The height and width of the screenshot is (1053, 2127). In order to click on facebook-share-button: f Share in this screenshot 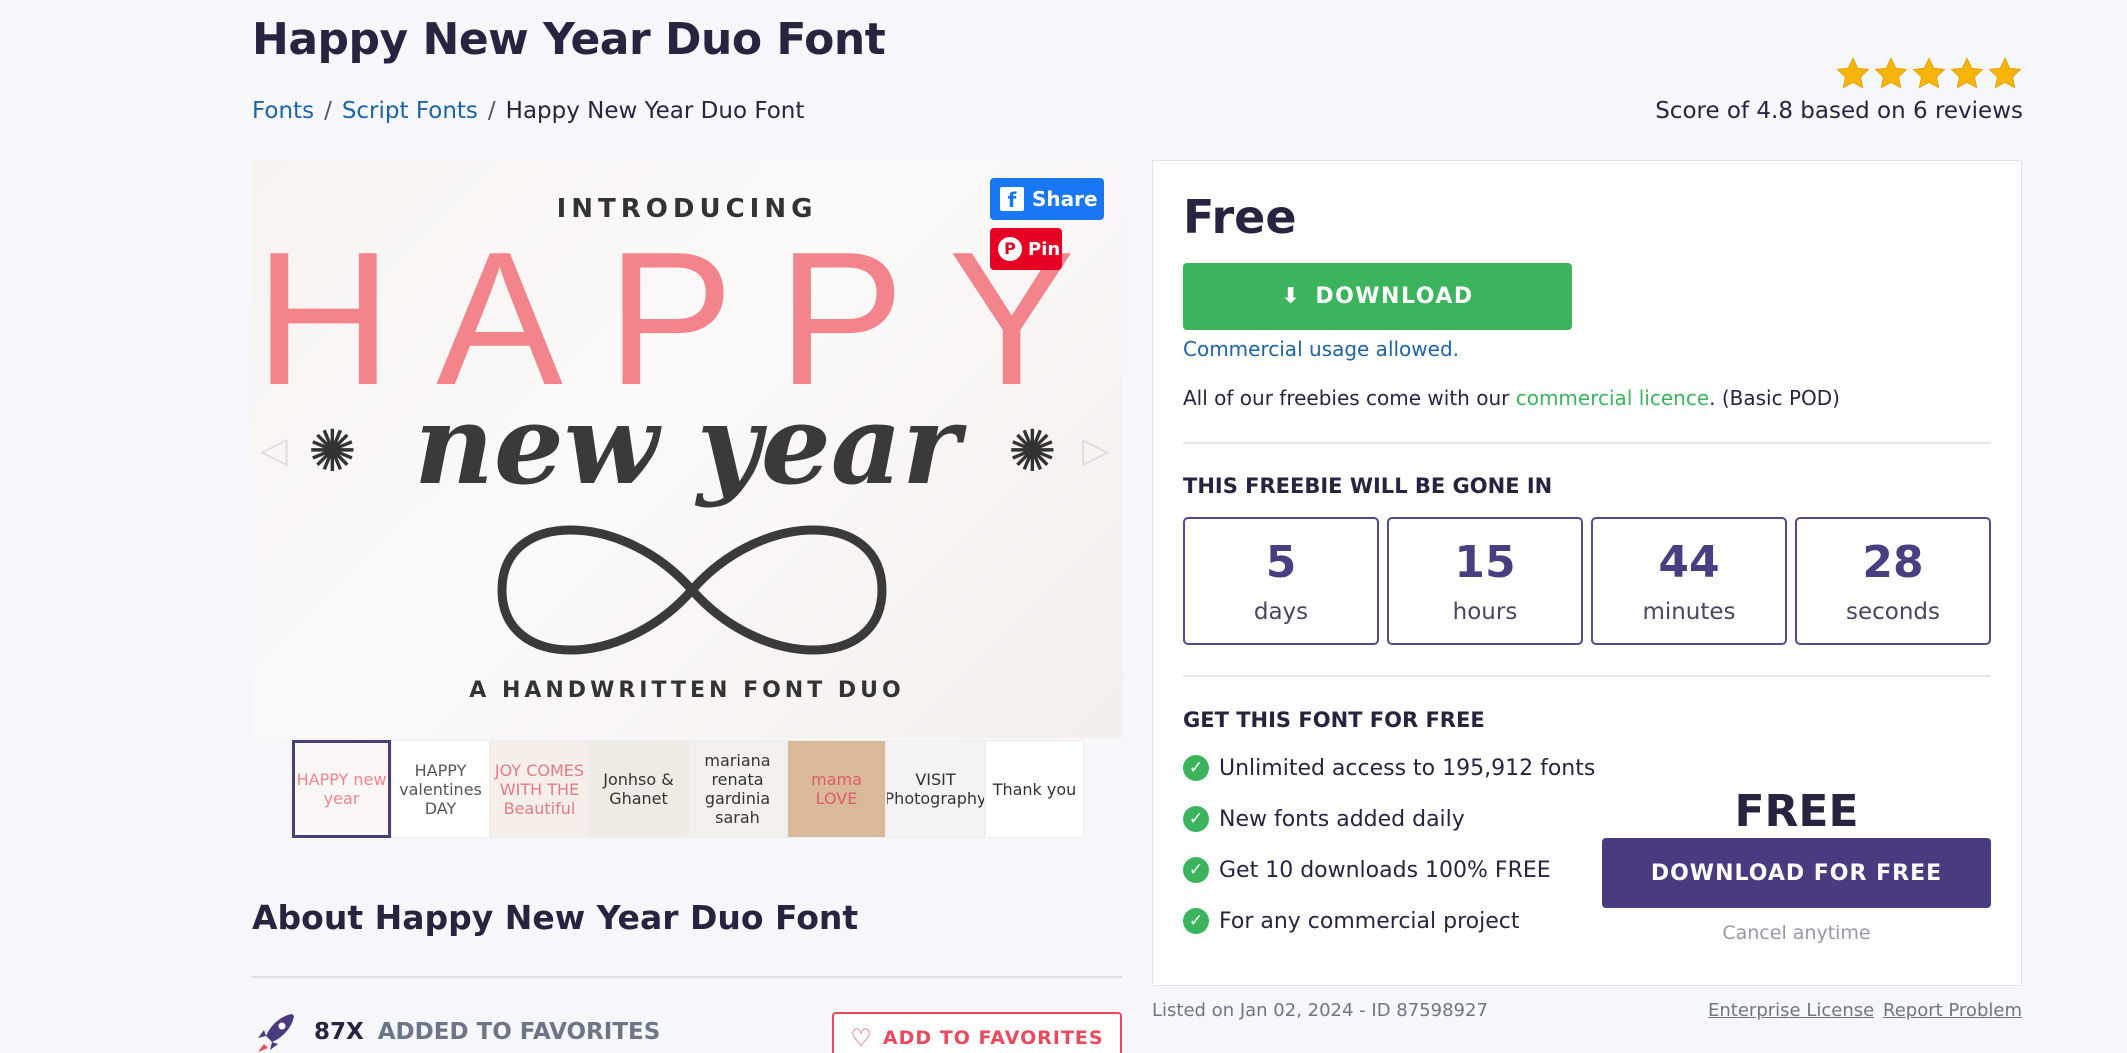, I will do `click(1047, 199)`.